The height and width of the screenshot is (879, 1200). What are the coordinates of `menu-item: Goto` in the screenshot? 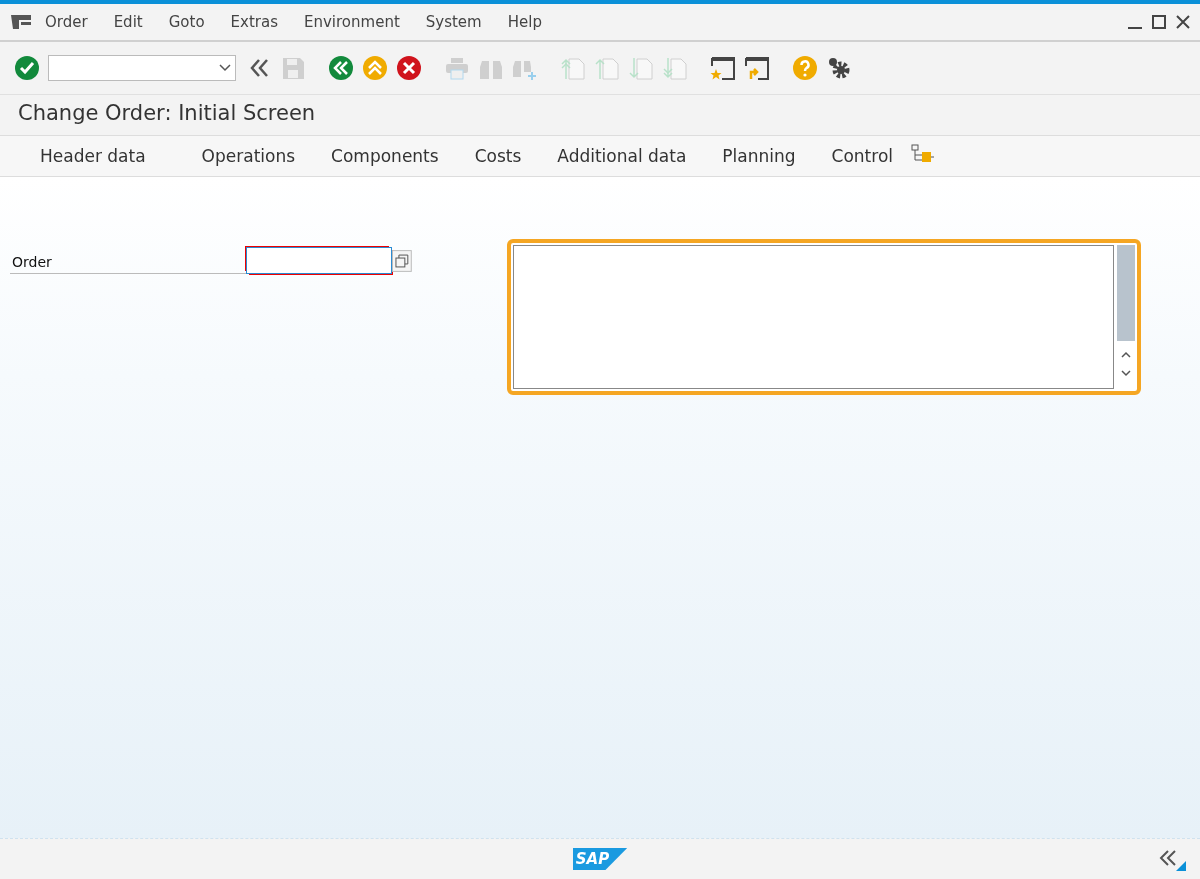 It's located at (186, 22).